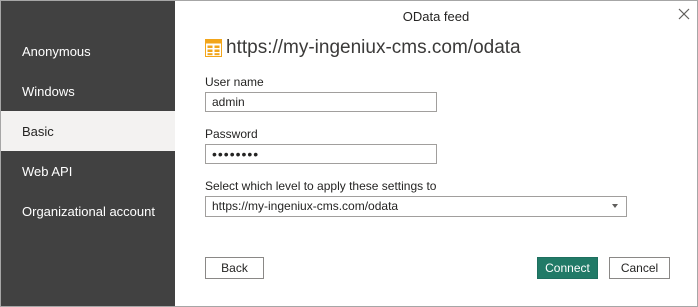 Image resolution: width=698 pixels, height=307 pixels. What do you see at coordinates (88, 171) in the screenshot?
I see `sidebar-item-web-api: Web API` at bounding box center [88, 171].